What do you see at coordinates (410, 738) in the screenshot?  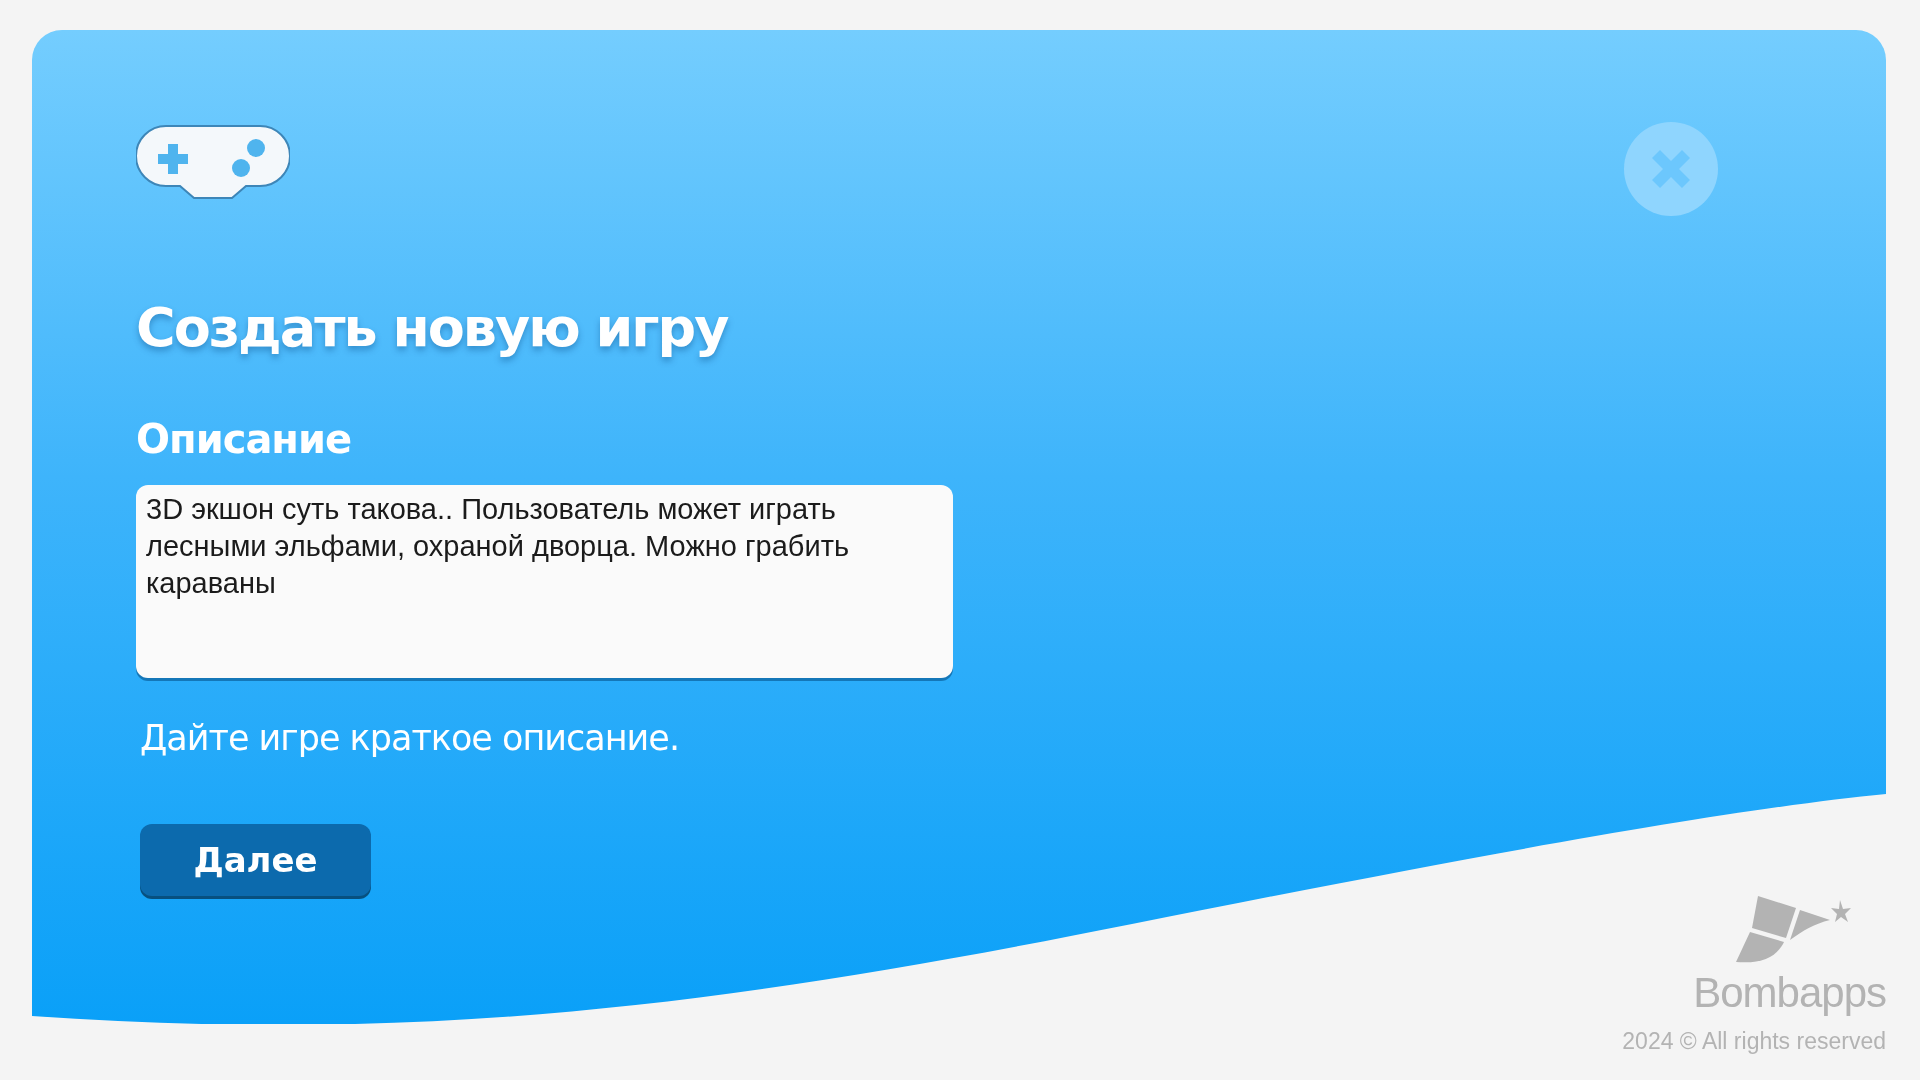 I see `hint-text: Дайте игре краткое описание.` at bounding box center [410, 738].